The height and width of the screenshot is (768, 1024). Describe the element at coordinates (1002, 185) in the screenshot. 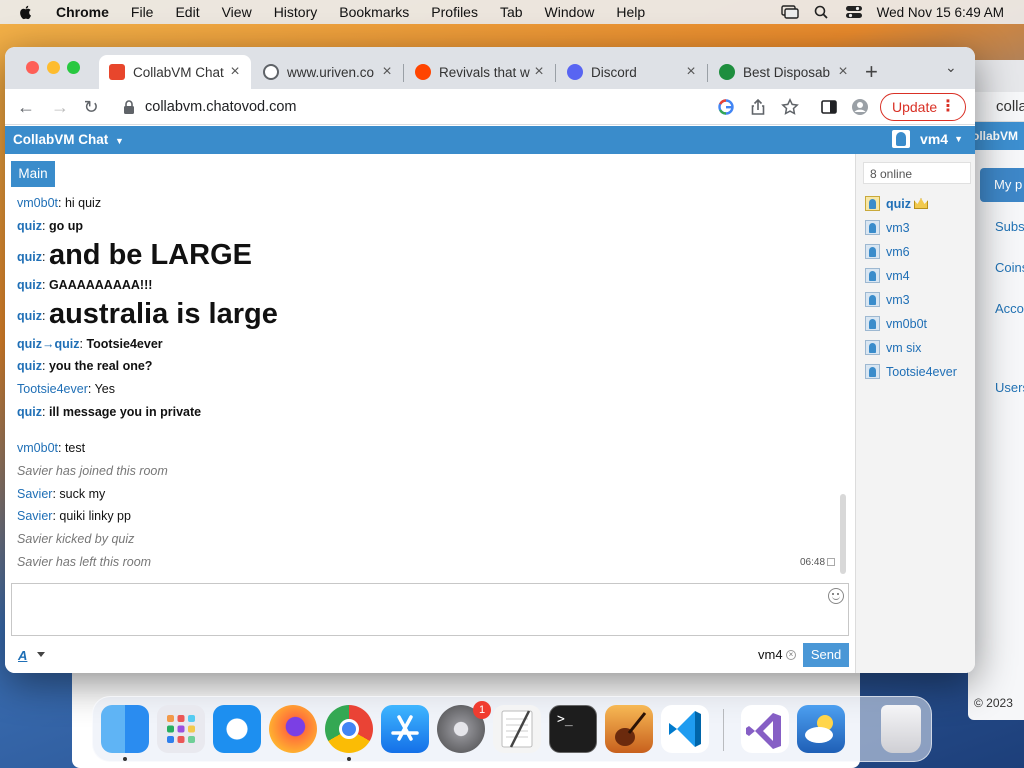

I see `background-my-button: My p` at that location.